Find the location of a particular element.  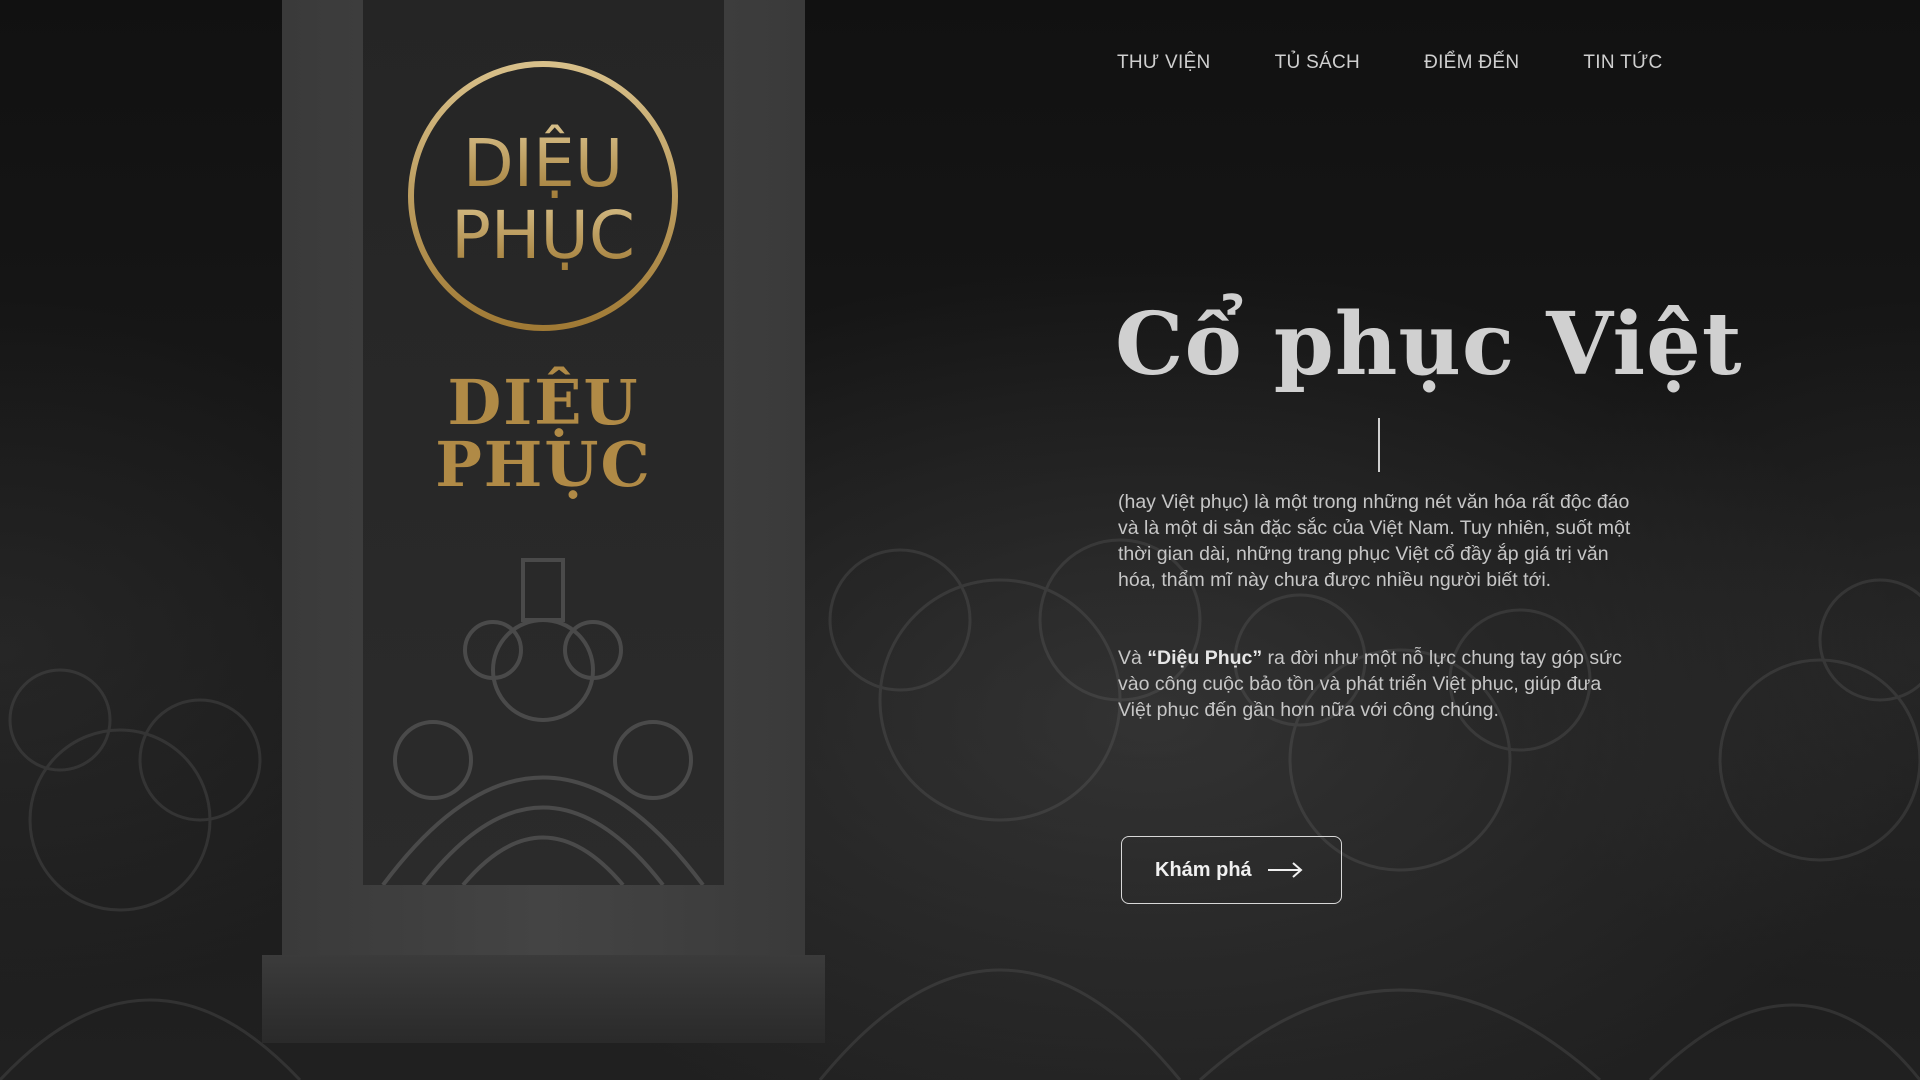

main-nav: THƯ VIỆN TỦ SÁCH ĐIỂM ĐẾN TIN TỨC is located at coordinates (1390, 63).